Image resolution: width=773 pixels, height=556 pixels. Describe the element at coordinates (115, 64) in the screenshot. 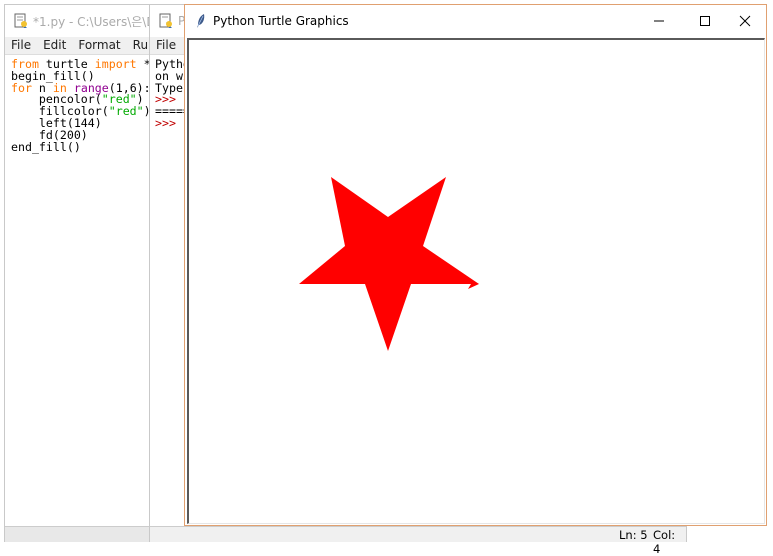

I see `code-token: import` at that location.